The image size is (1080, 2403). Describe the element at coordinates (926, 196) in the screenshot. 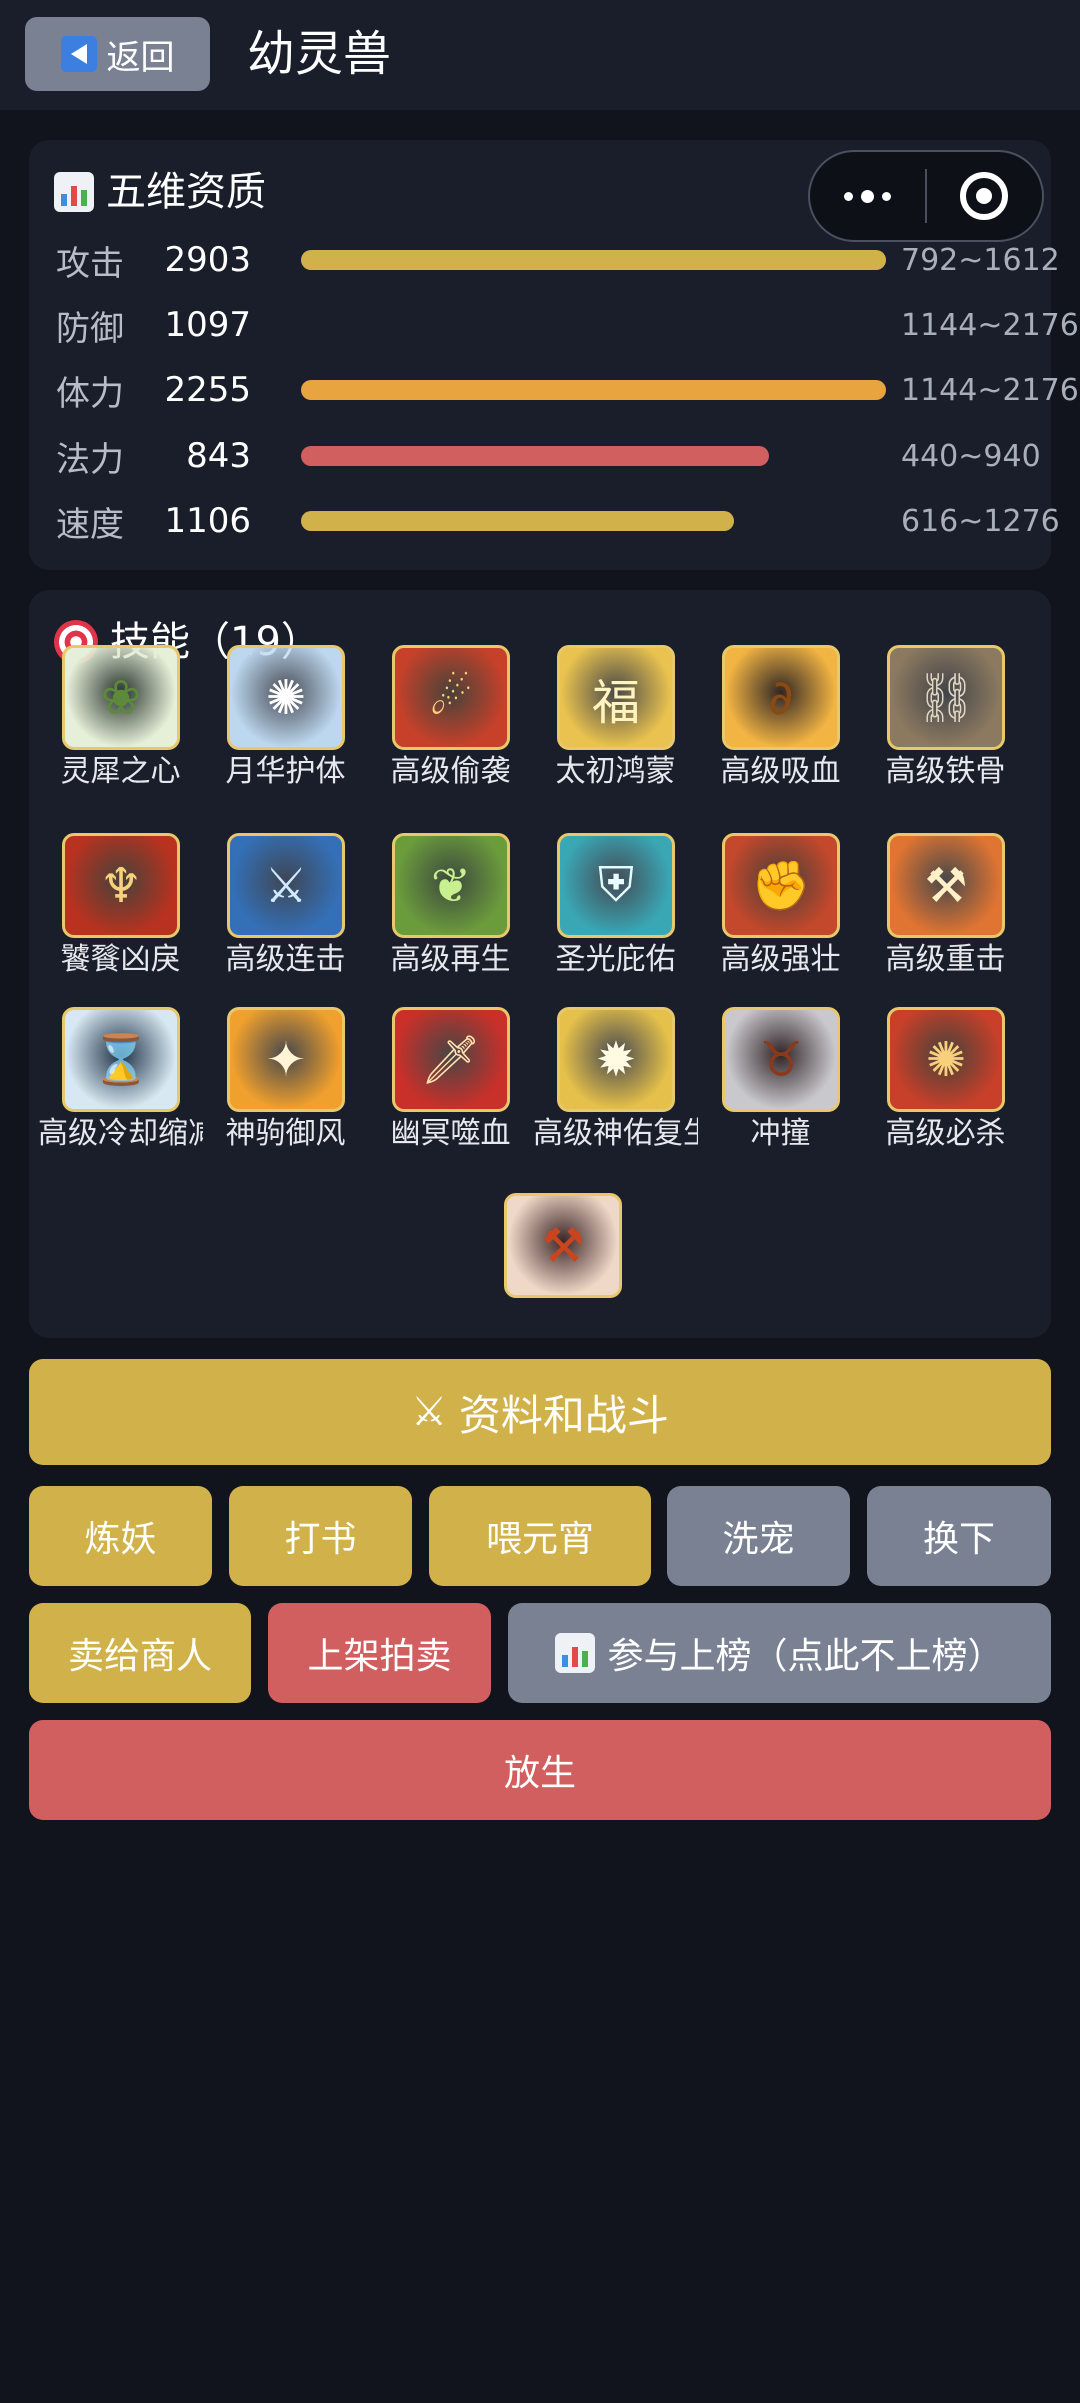

I see `miniprogram-capsule` at that location.